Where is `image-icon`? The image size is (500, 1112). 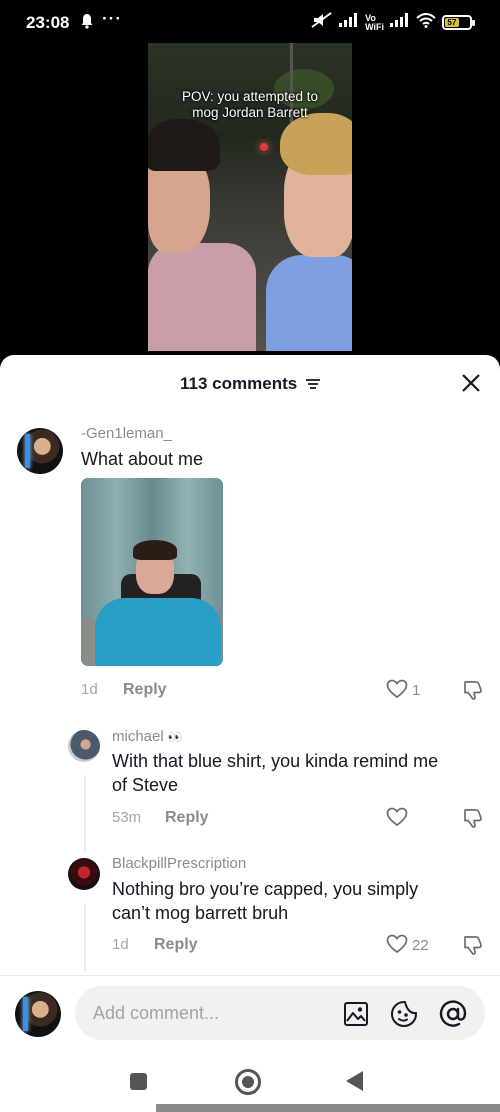
image-icon is located at coordinates (356, 1016).